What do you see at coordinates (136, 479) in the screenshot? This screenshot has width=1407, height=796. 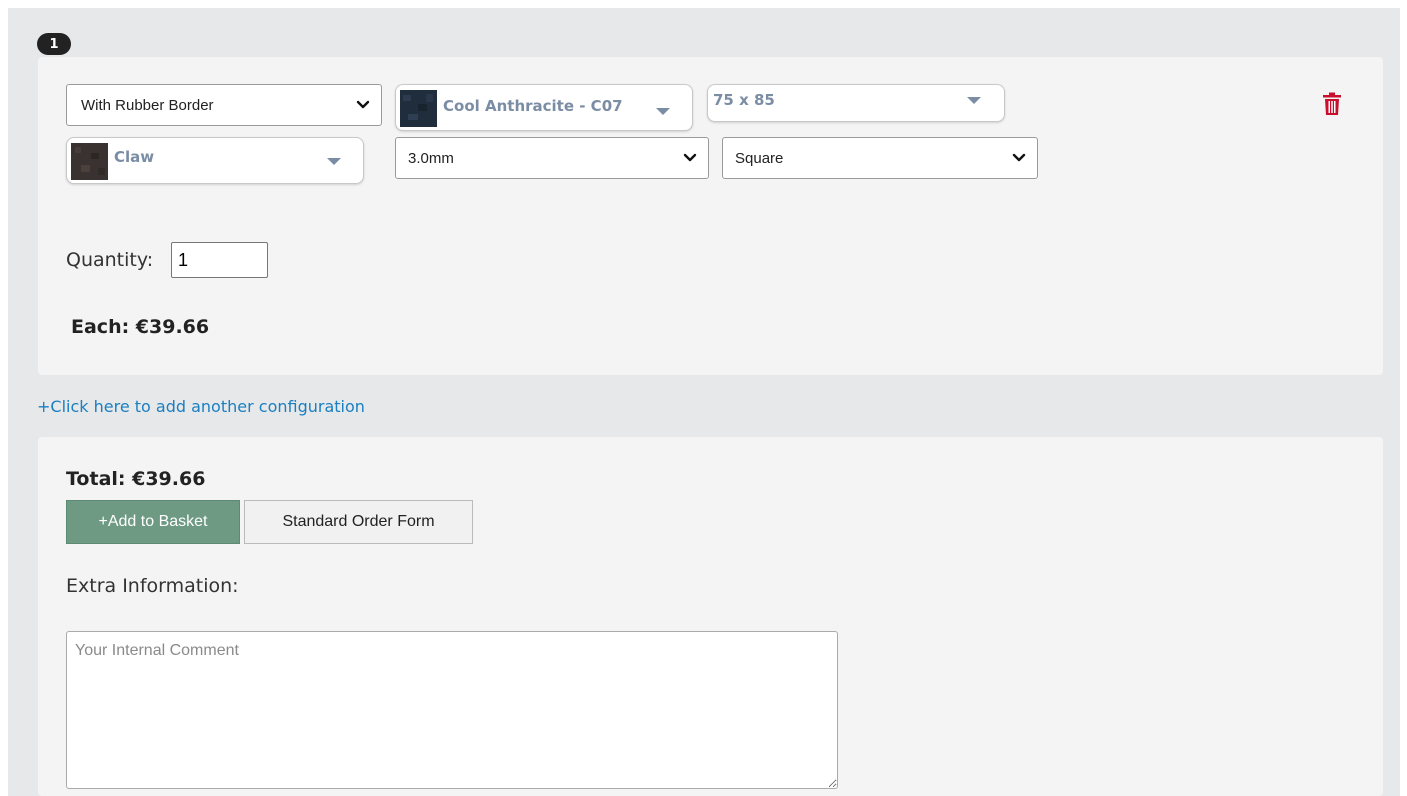 I see `total-price: Total: €39.66` at bounding box center [136, 479].